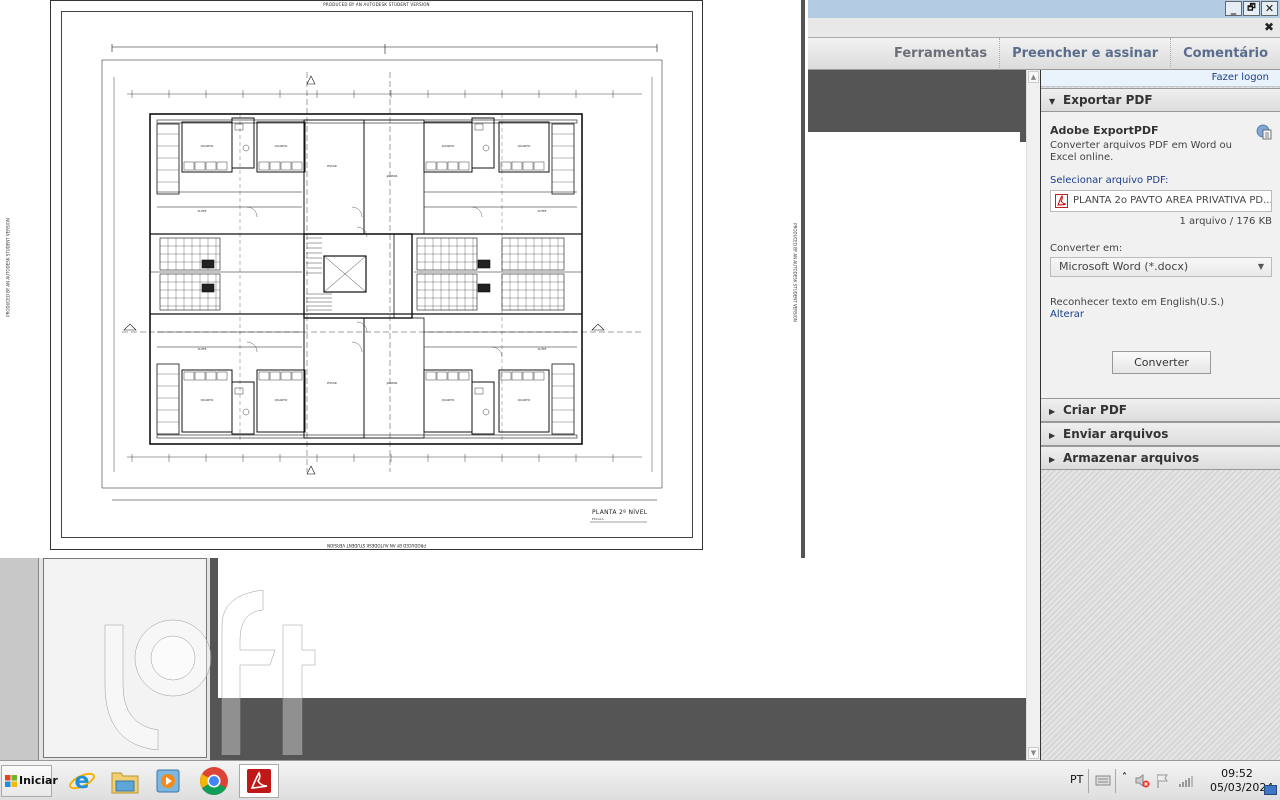  What do you see at coordinates (1251, 8) in the screenshot?
I see `restore-button: 🗗` at bounding box center [1251, 8].